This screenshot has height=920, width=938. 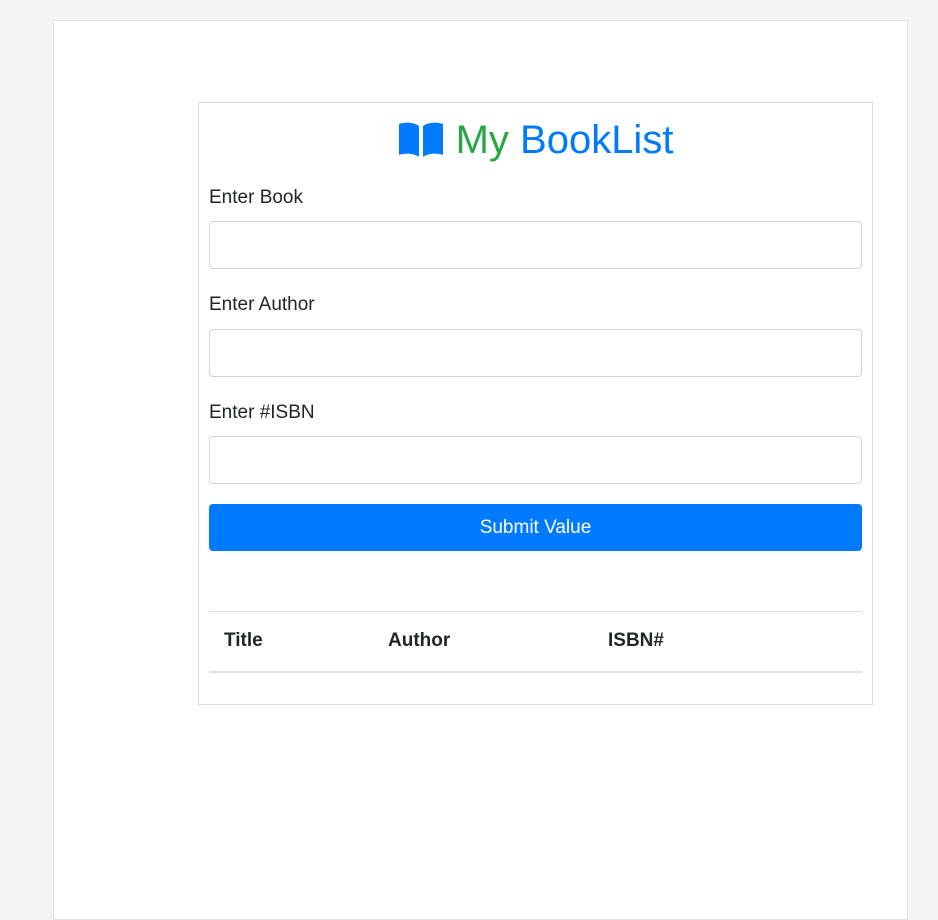 What do you see at coordinates (535, 527) in the screenshot?
I see `submit-button: Submit Value` at bounding box center [535, 527].